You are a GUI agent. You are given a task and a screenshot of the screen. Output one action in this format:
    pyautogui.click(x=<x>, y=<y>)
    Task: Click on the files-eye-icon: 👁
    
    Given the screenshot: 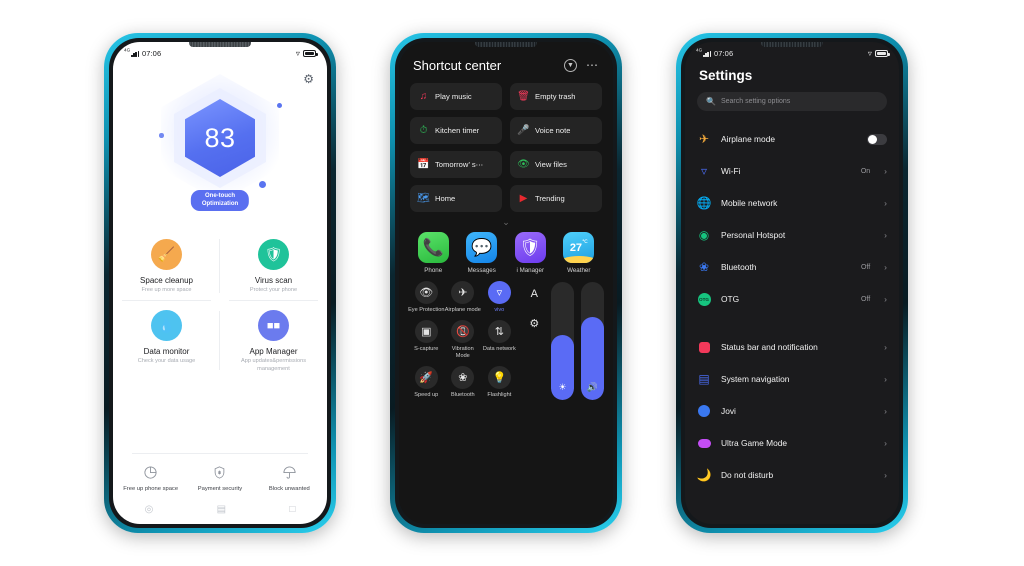 What is the action you would take?
    pyautogui.click(x=523, y=164)
    